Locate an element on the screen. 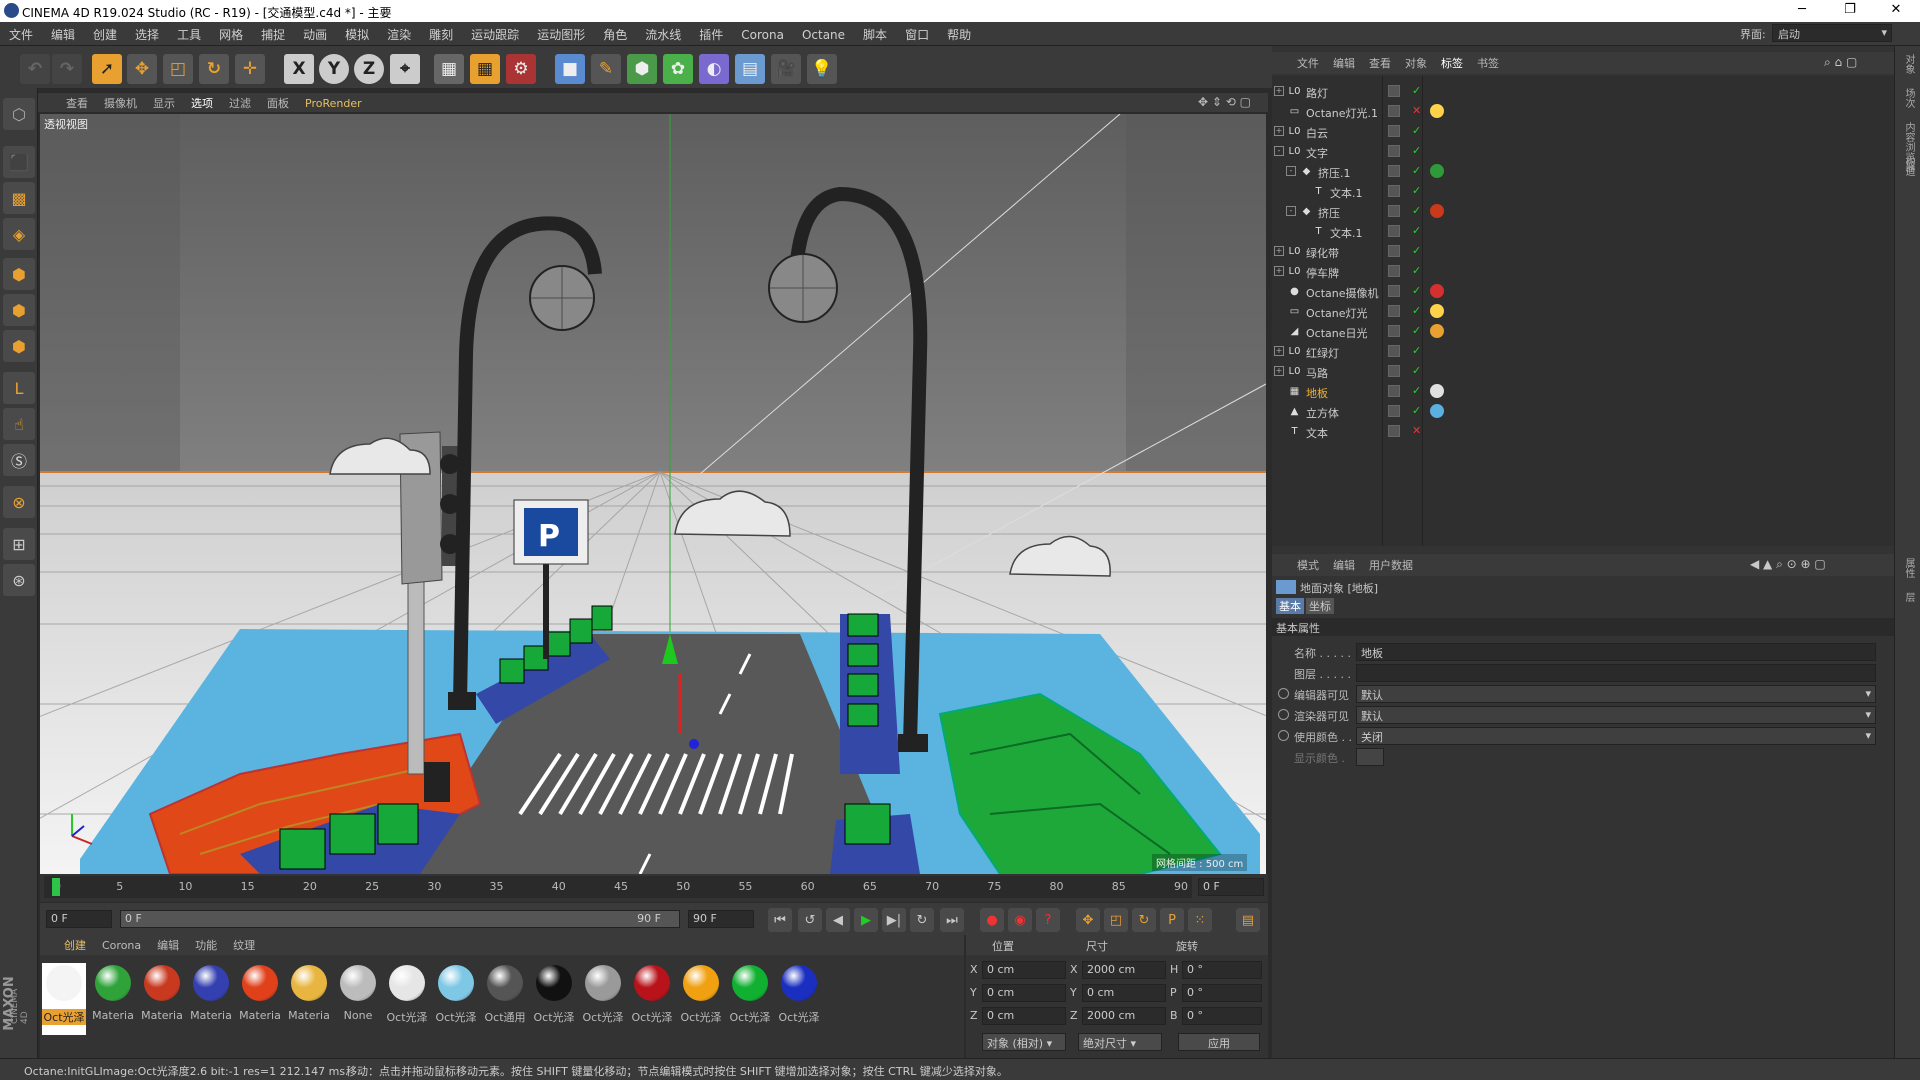 This screenshot has width=1920, height=1080. attr-value is located at coordinates (1370, 757).